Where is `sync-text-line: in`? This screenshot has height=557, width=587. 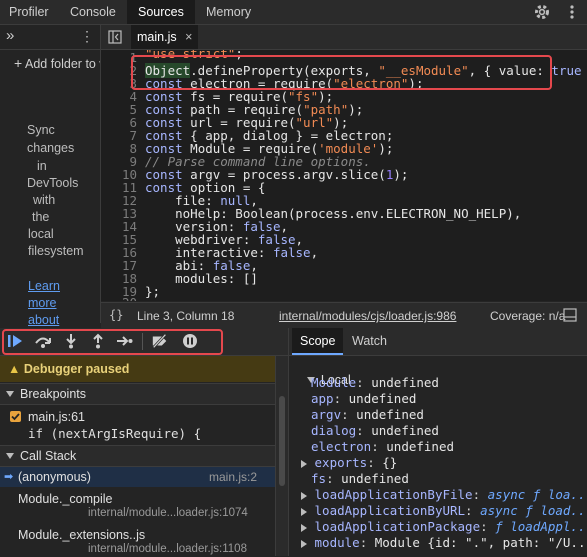
sync-text-line: in is located at coordinates (42, 166).